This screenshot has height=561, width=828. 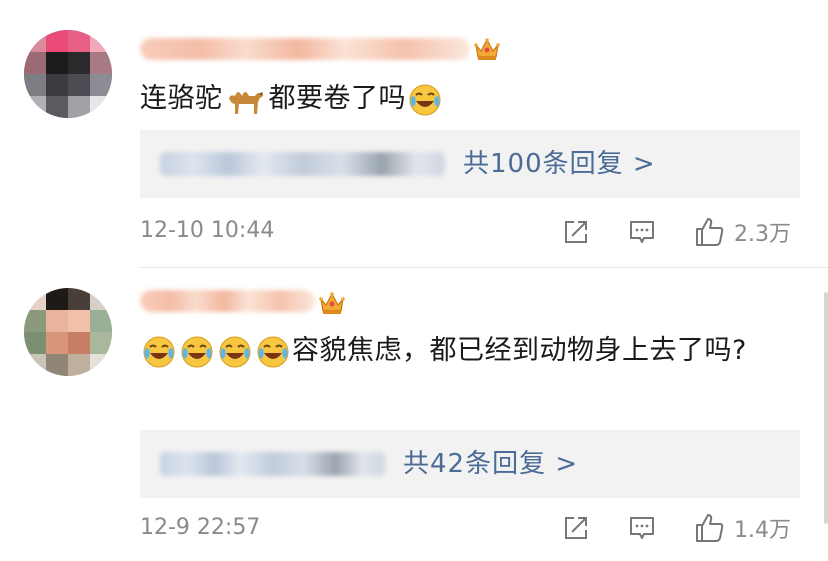 What do you see at coordinates (245, 102) in the screenshot?
I see `camel-emoji` at bounding box center [245, 102].